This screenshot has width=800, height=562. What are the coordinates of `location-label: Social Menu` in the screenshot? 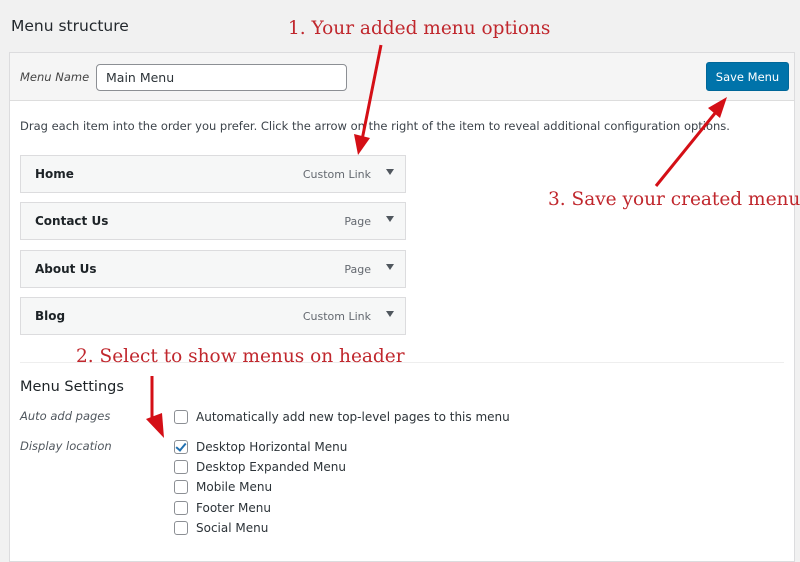 It's located at (232, 528).